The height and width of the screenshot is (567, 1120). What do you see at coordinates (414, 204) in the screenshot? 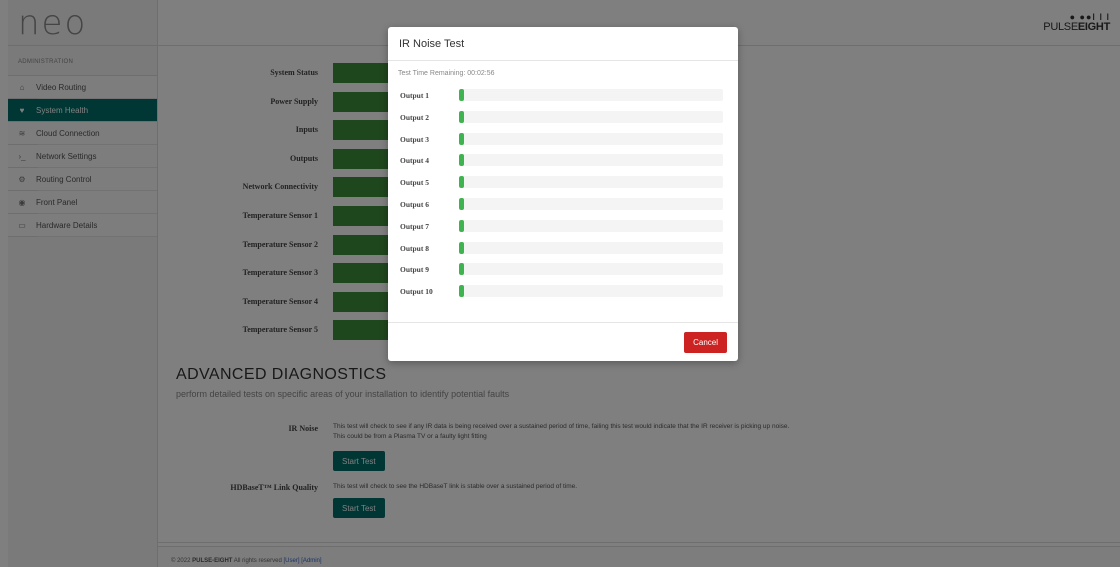
I see `output-label: Output 6` at bounding box center [414, 204].